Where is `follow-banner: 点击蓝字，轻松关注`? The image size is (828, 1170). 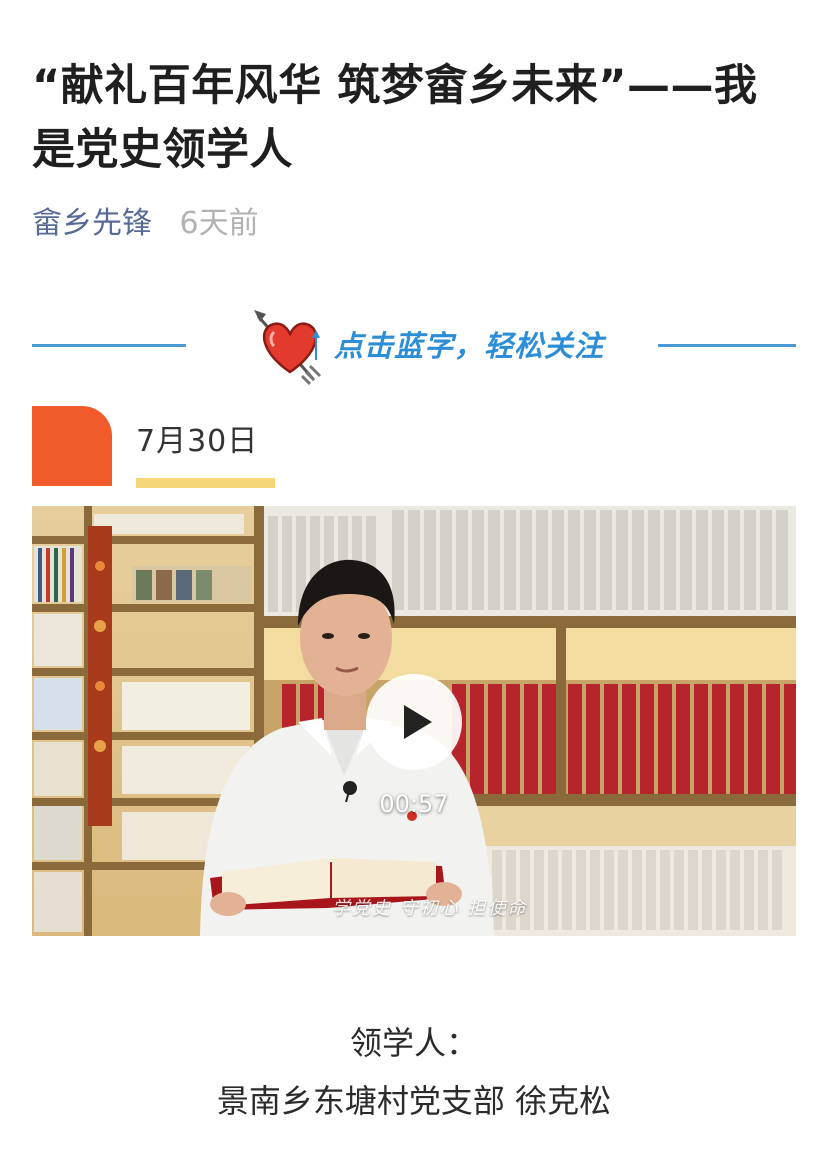
follow-banner: 点击蓝字，轻松关注 is located at coordinates (414, 346).